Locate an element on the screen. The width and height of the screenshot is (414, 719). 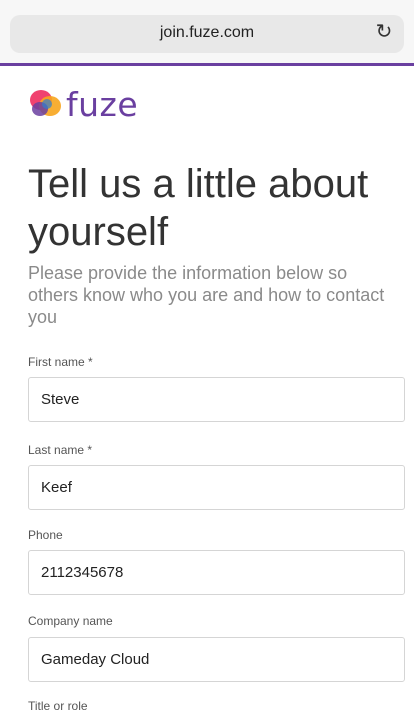
fuze-logo: fuze is located at coordinates (83, 104).